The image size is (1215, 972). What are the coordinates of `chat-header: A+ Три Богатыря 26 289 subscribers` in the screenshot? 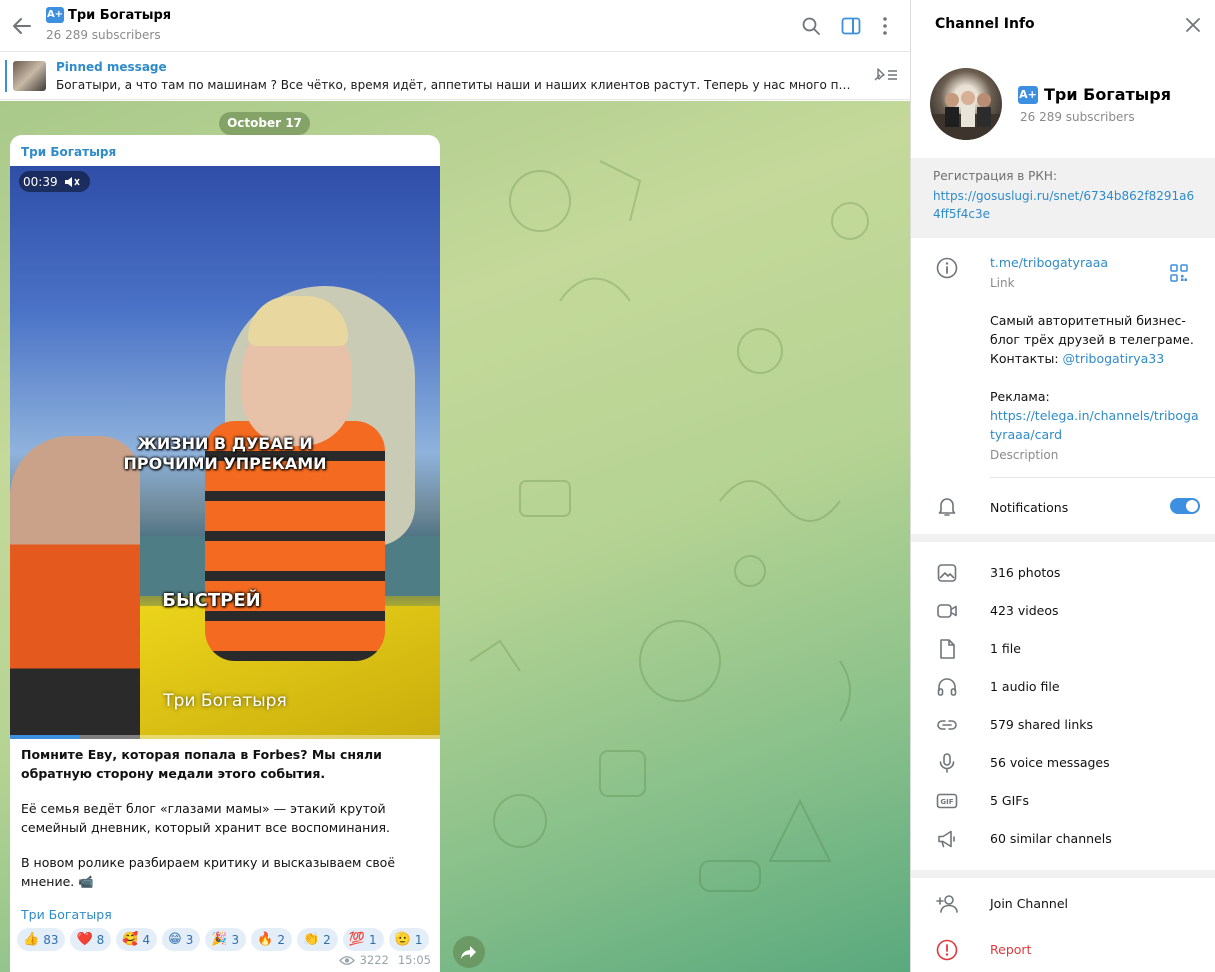 It's located at (455, 26).